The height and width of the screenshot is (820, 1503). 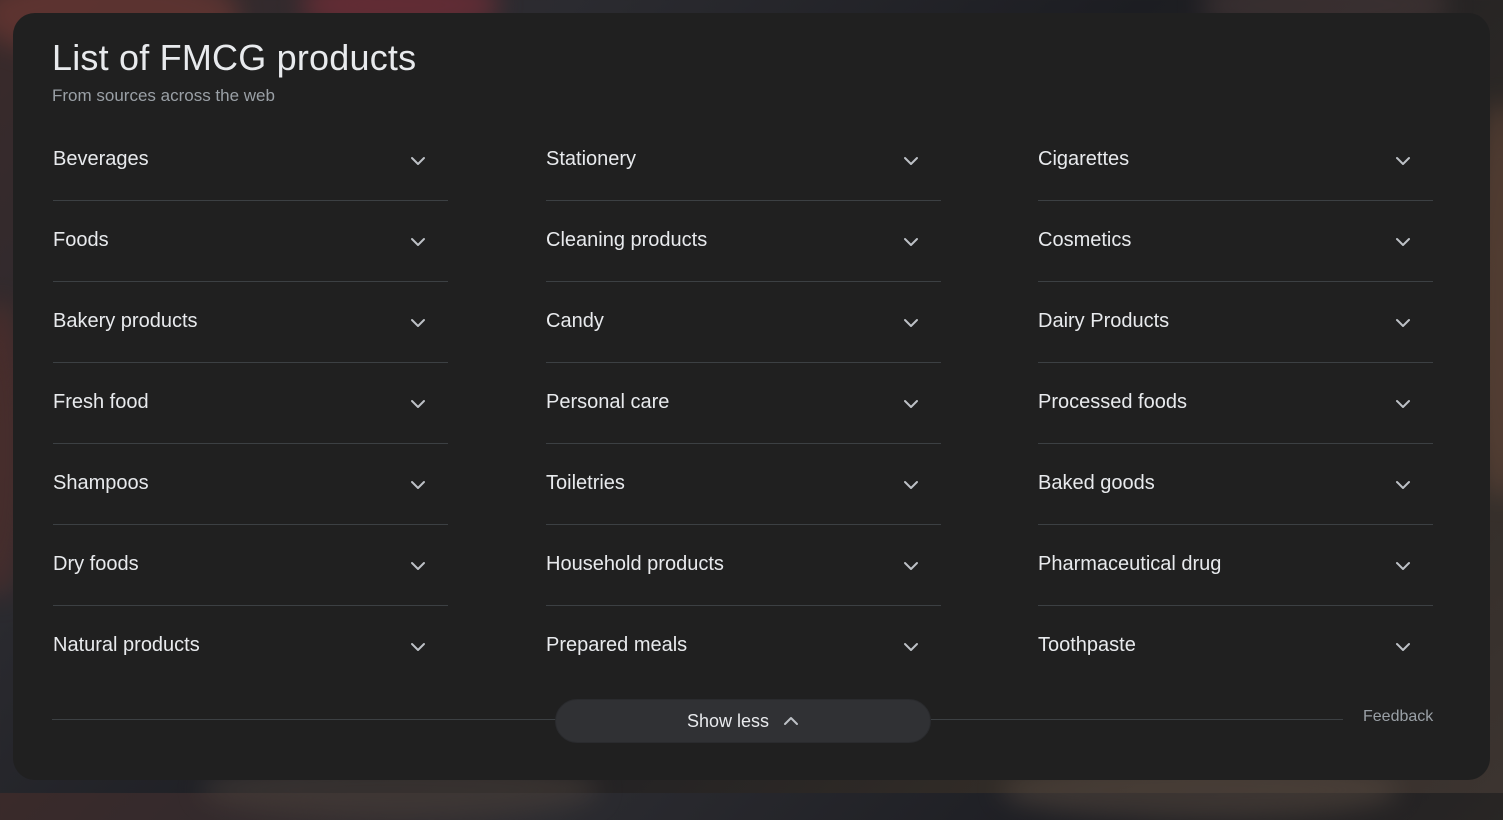 I want to click on list-item-label: Pharmaceutical drug, so click(x=1130, y=564).